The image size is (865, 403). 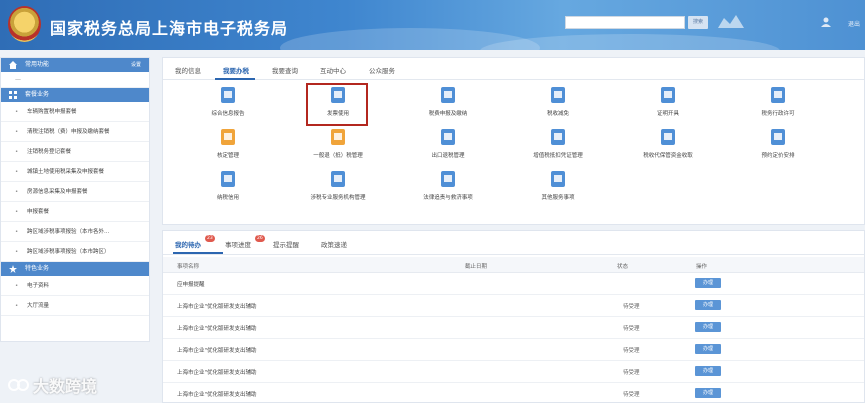 What do you see at coordinates (337, 104) in the screenshot?
I see `invoice-highlight-box` at bounding box center [337, 104].